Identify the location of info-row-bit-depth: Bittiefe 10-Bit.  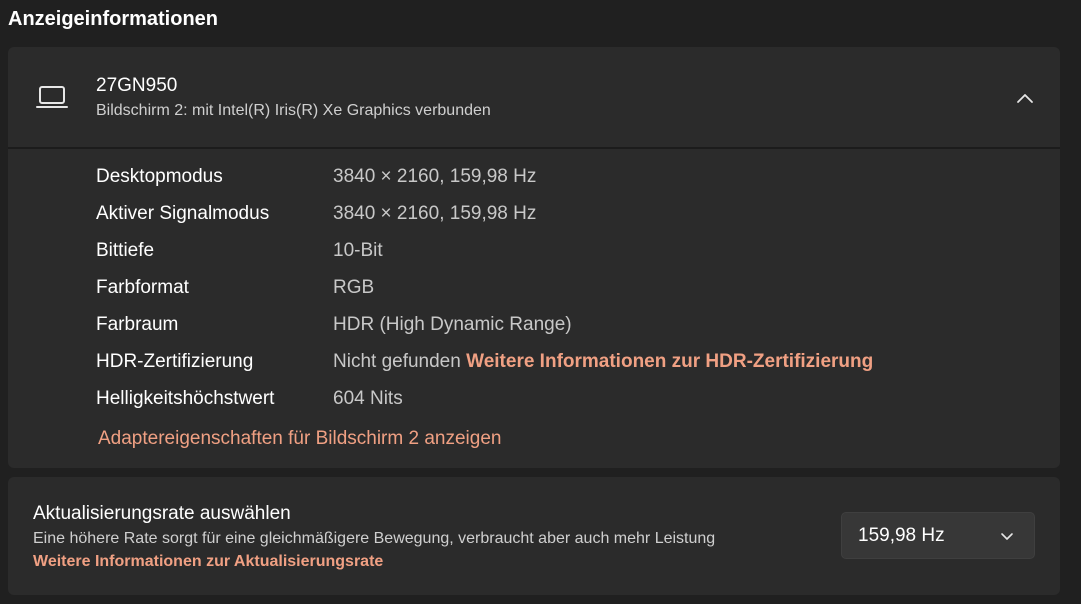
(568, 256).